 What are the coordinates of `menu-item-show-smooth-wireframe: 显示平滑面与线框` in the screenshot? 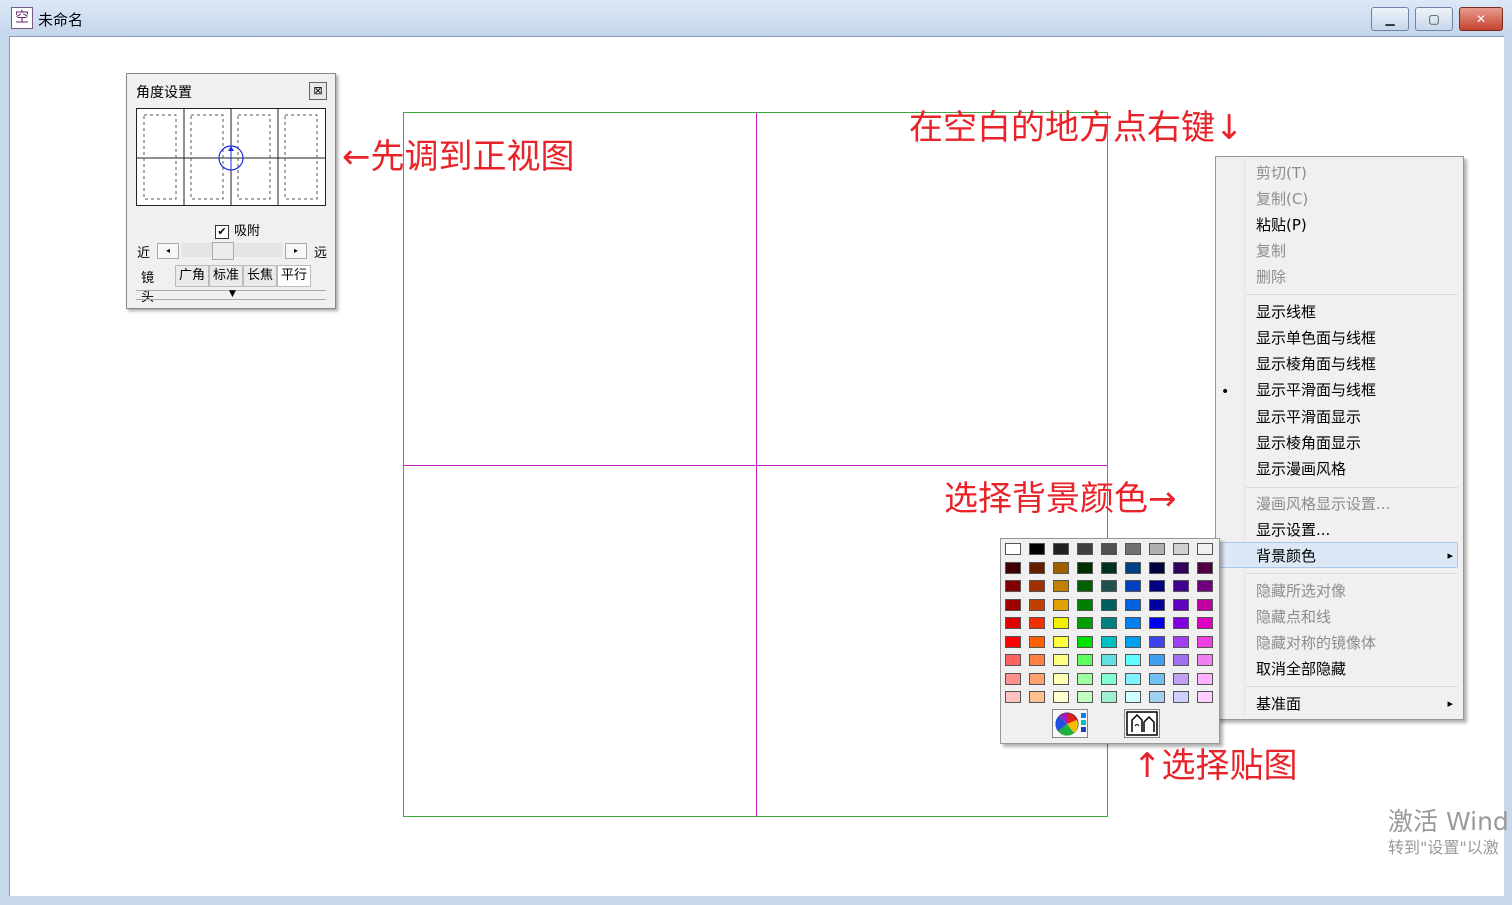 It's located at (1316, 390).